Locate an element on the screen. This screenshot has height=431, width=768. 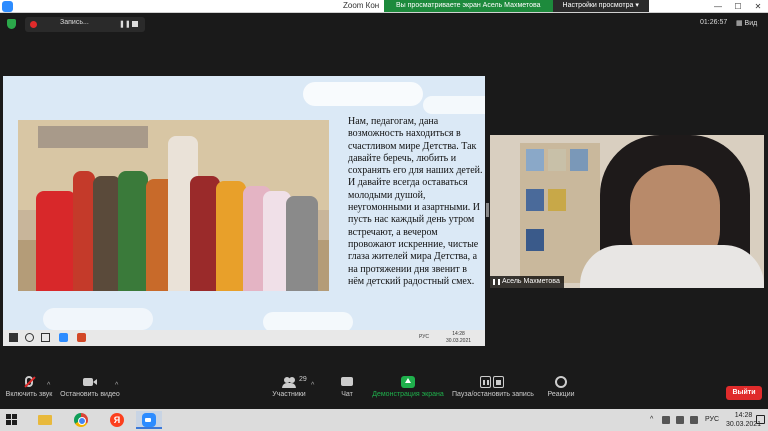
participants-count: 29 is located at coordinates (303, 379).